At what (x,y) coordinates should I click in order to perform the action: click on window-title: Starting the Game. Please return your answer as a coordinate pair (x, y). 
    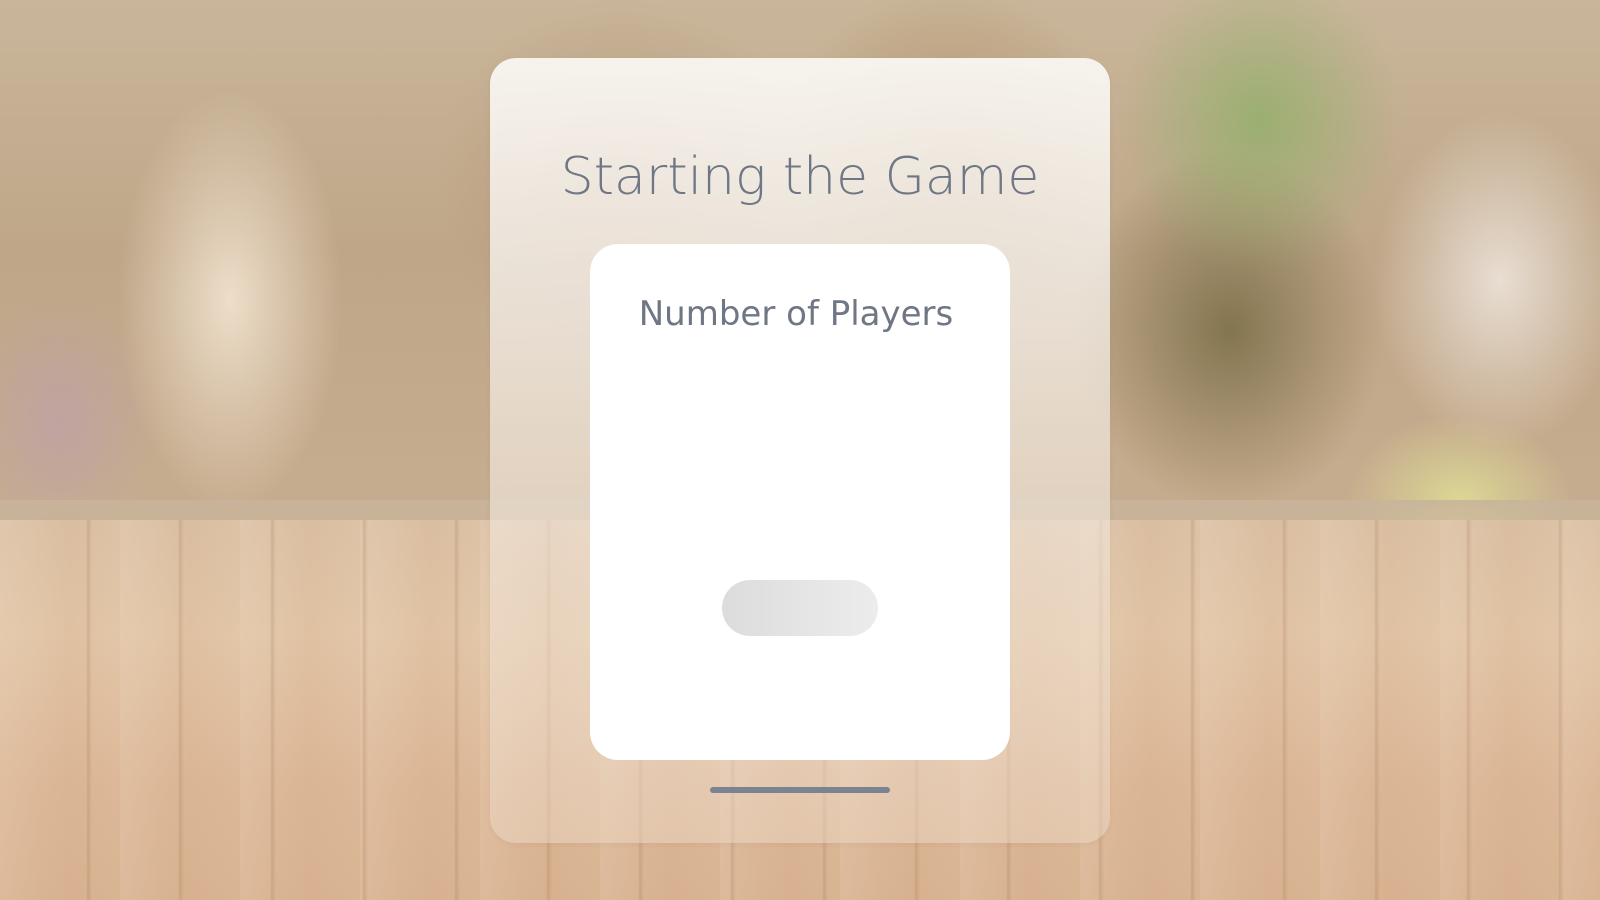
    Looking at the image, I should click on (800, 177).